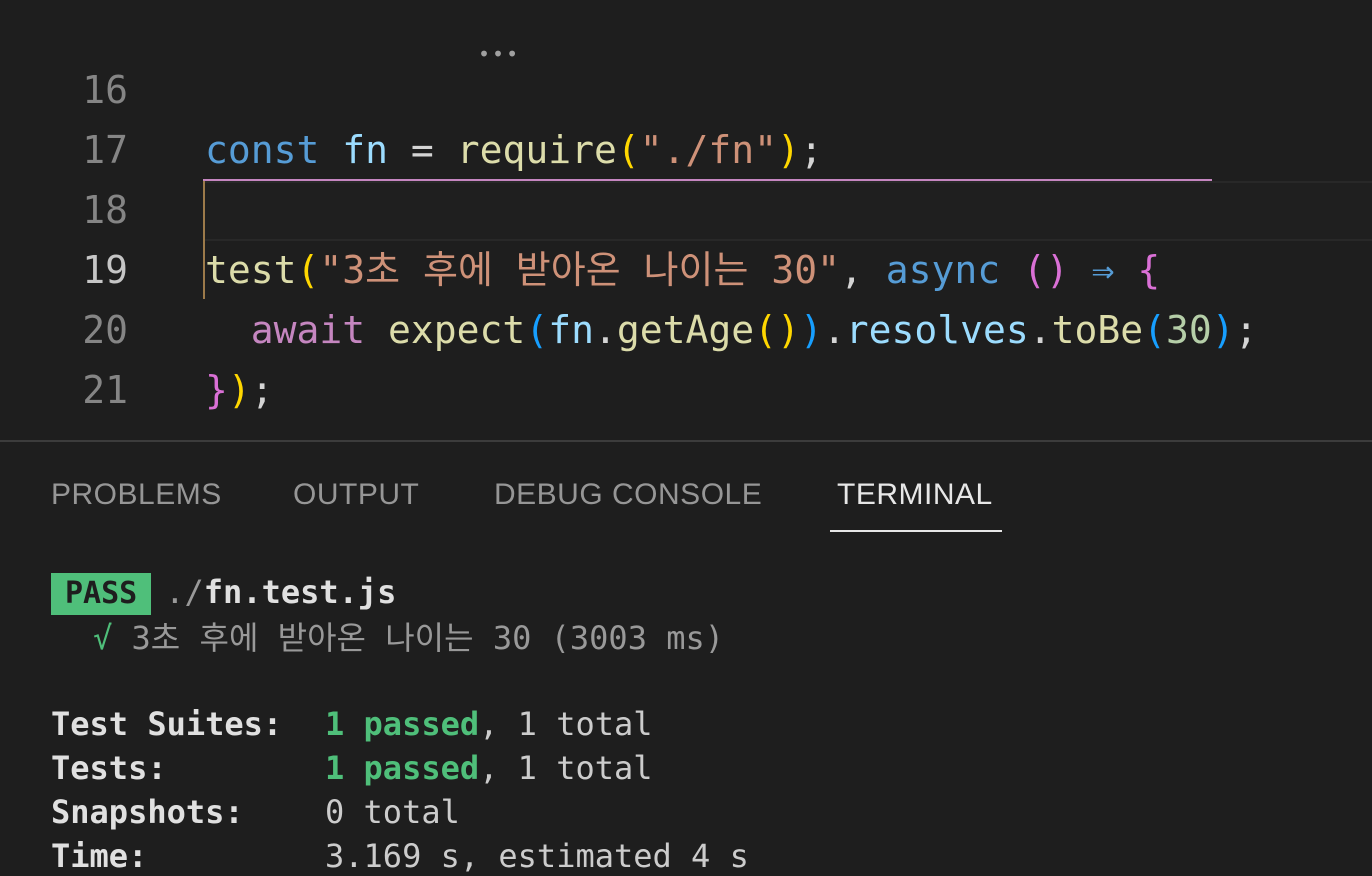 The width and height of the screenshot is (1372, 876). I want to click on active-tab-indicator, so click(916, 531).